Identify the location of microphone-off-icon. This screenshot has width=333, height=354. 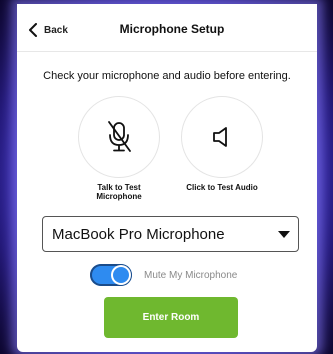
(119, 136).